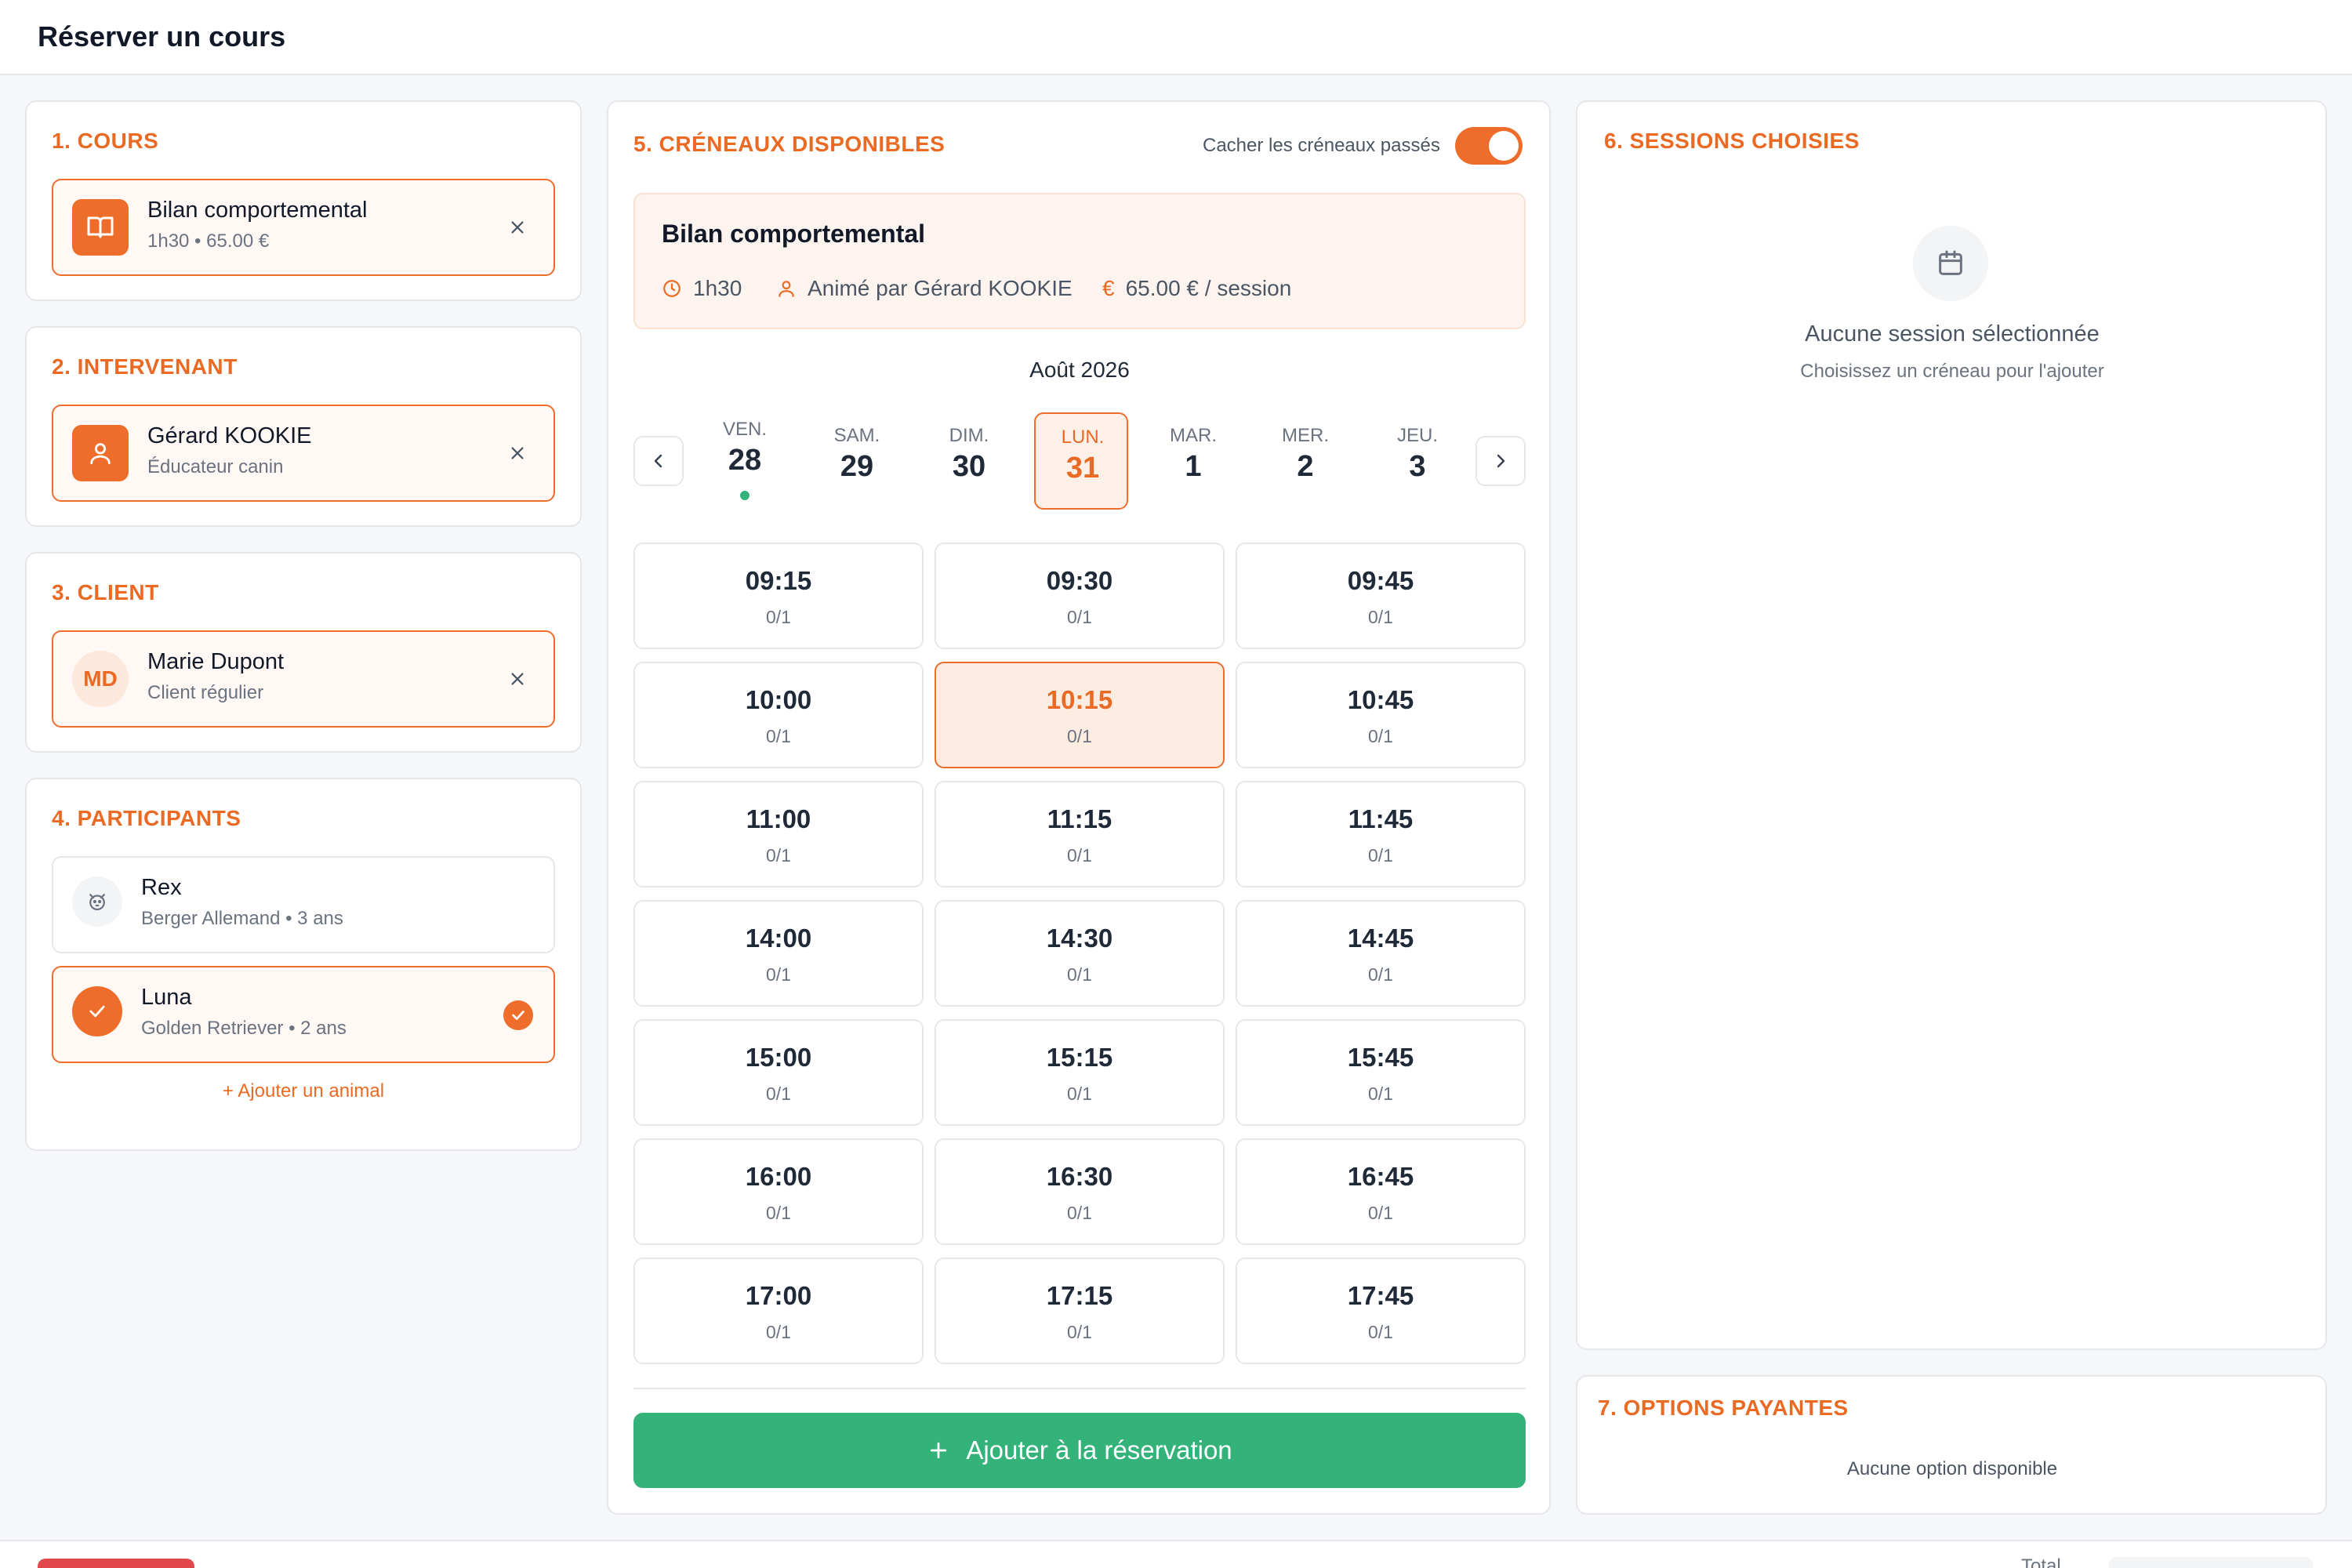 The image size is (2352, 1568). I want to click on day-name: MAR., so click(1193, 435).